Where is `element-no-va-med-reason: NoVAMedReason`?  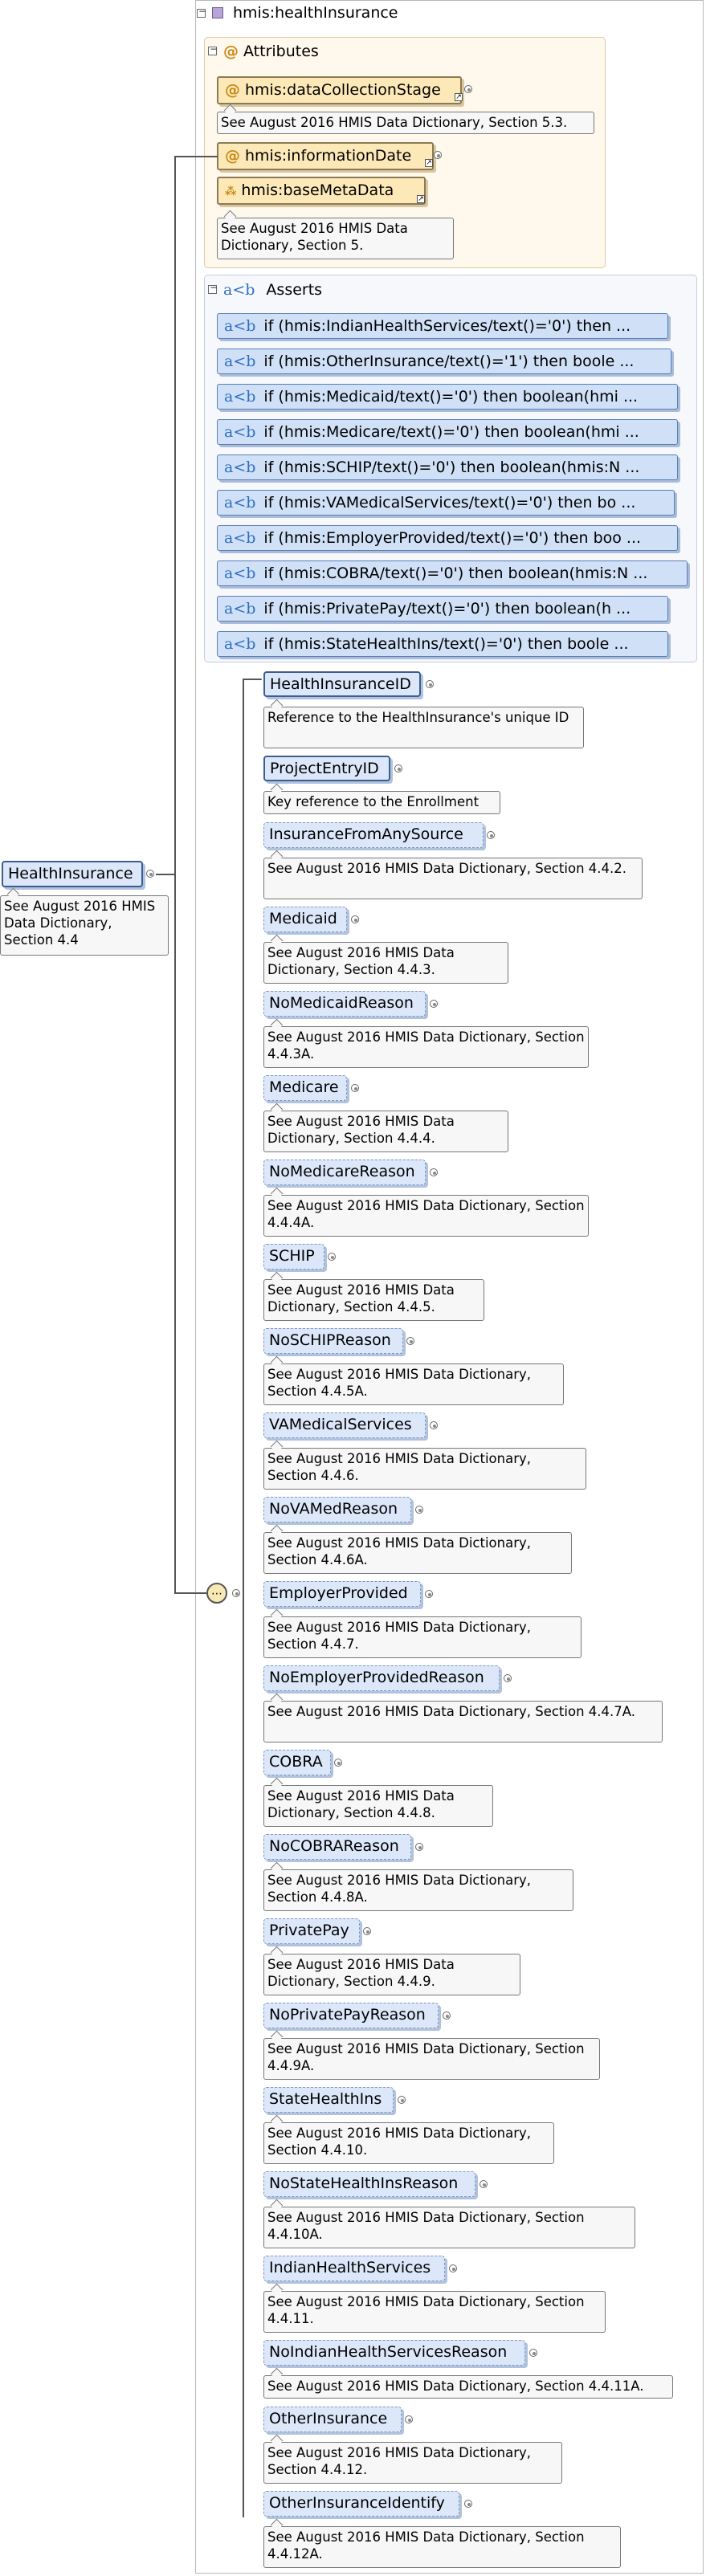
element-no-va-med-reason: NoVAMedReason is located at coordinates (337, 1509).